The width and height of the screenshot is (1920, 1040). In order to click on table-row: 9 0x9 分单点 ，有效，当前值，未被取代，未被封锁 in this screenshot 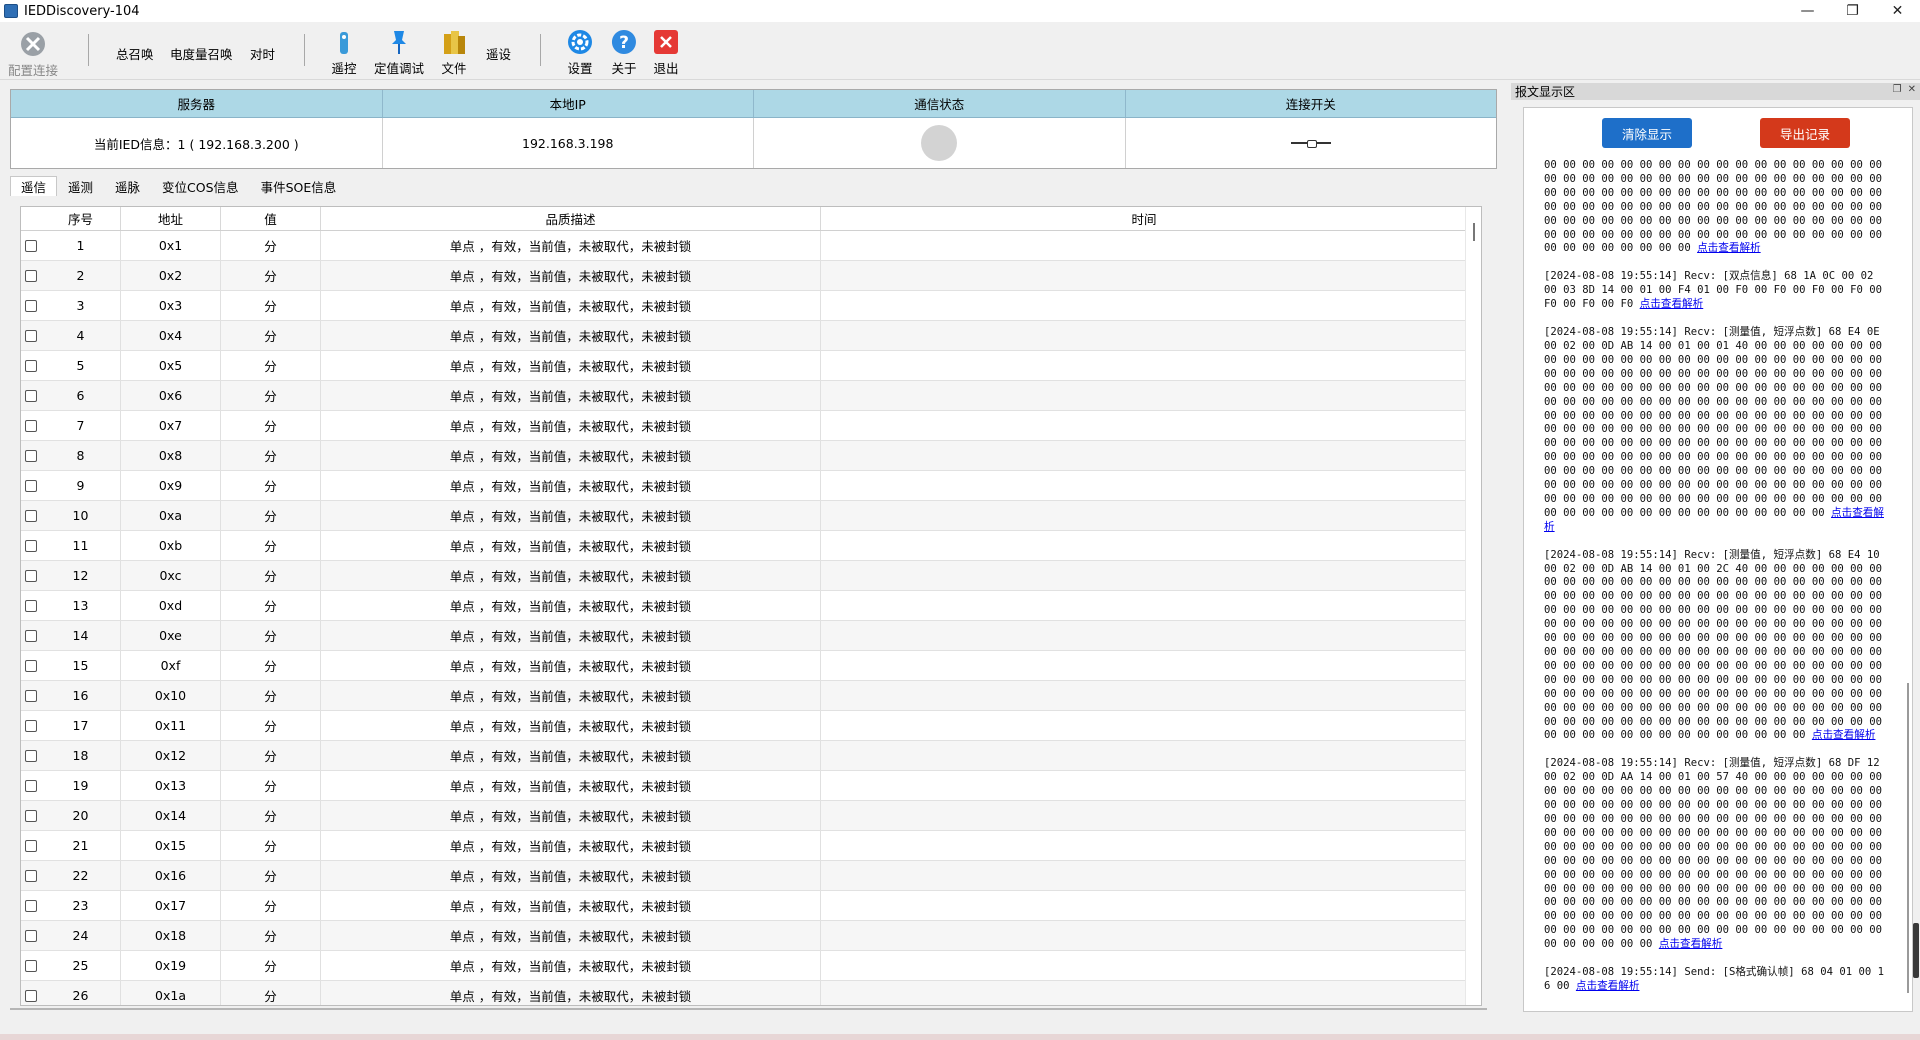, I will do `click(751, 486)`.